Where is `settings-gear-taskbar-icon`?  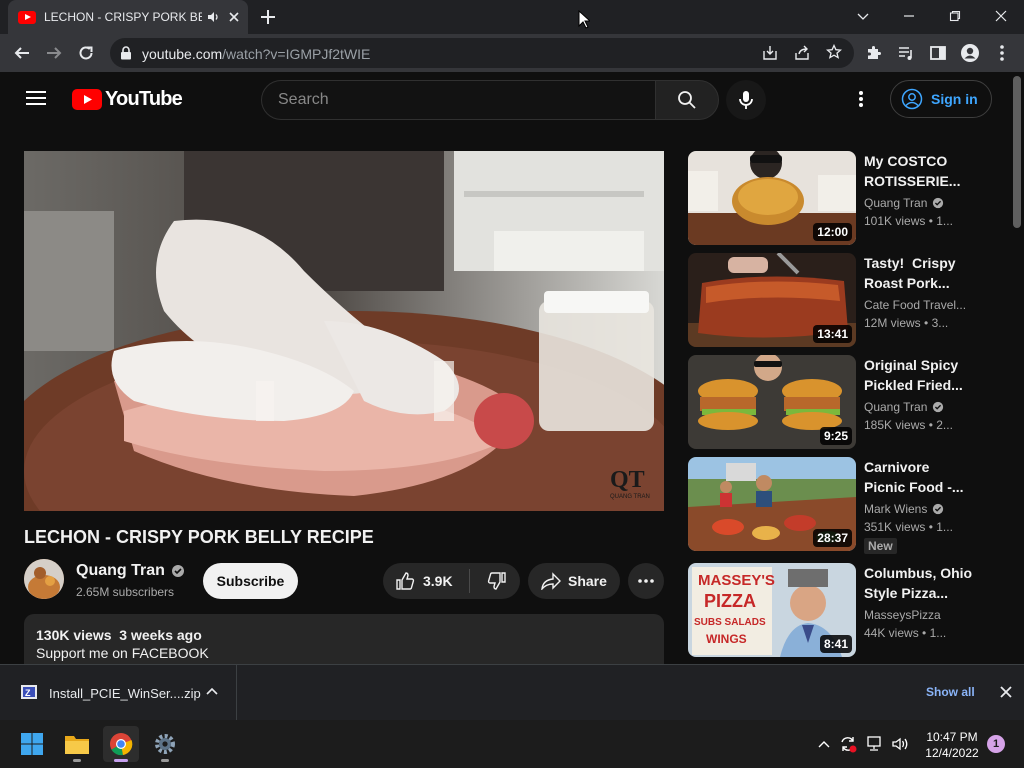
settings-gear-taskbar-icon is located at coordinates (165, 744).